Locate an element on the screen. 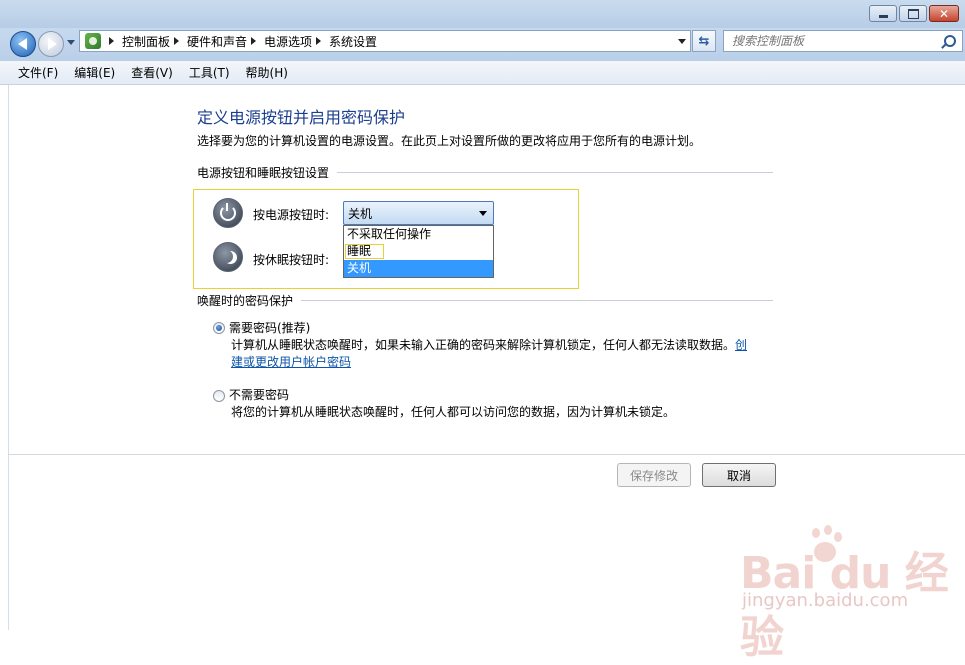  close-icon: ✕ is located at coordinates (944, 13).